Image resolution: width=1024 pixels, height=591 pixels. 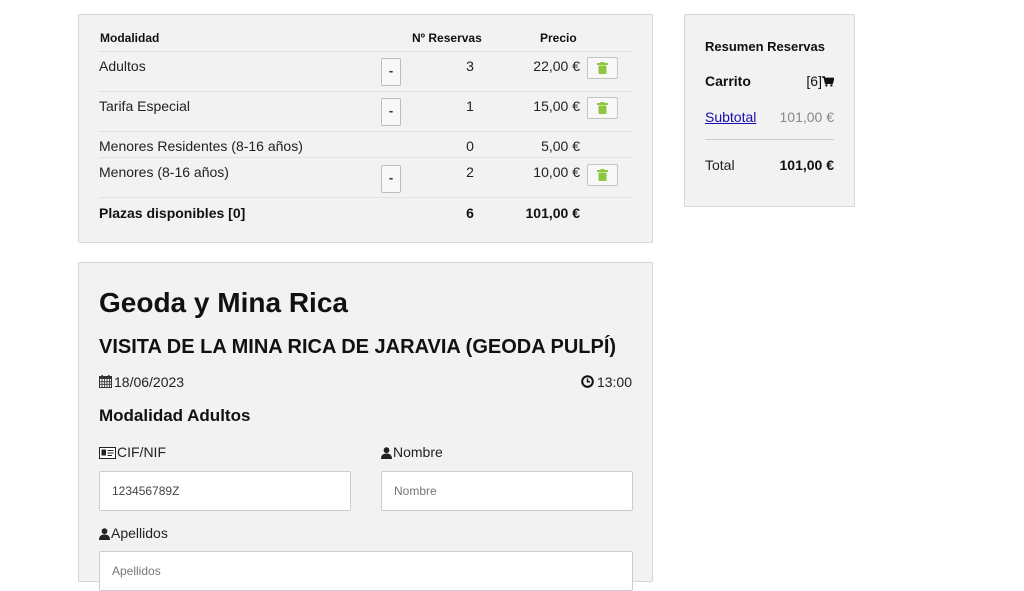 I want to click on row-modality-name: Tarifa Especial, so click(x=145, y=106).